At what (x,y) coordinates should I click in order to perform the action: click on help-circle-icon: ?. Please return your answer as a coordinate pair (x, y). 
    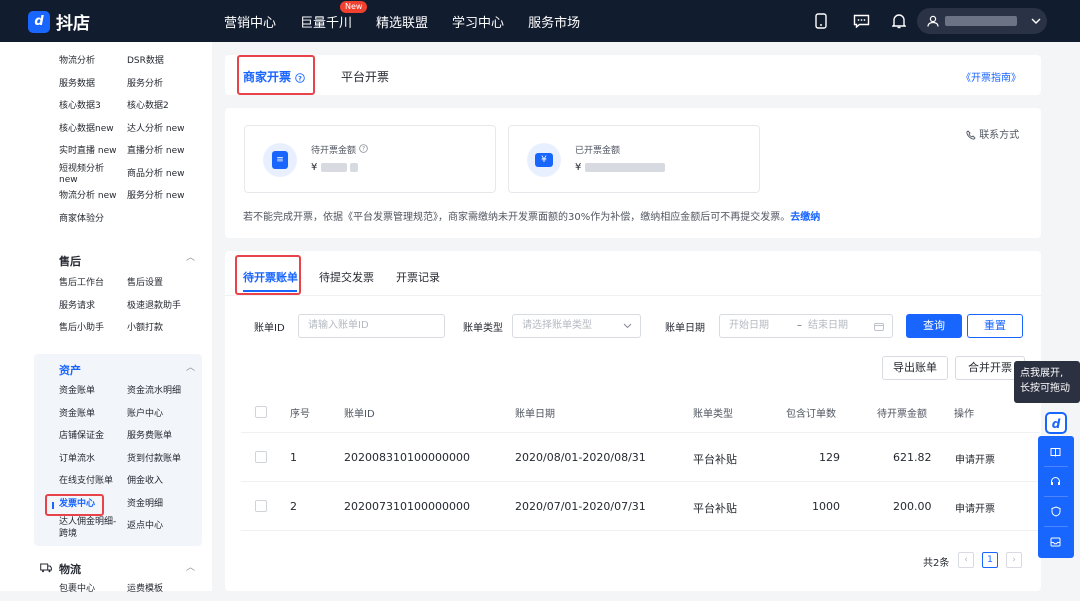
    Looking at the image, I should click on (363, 148).